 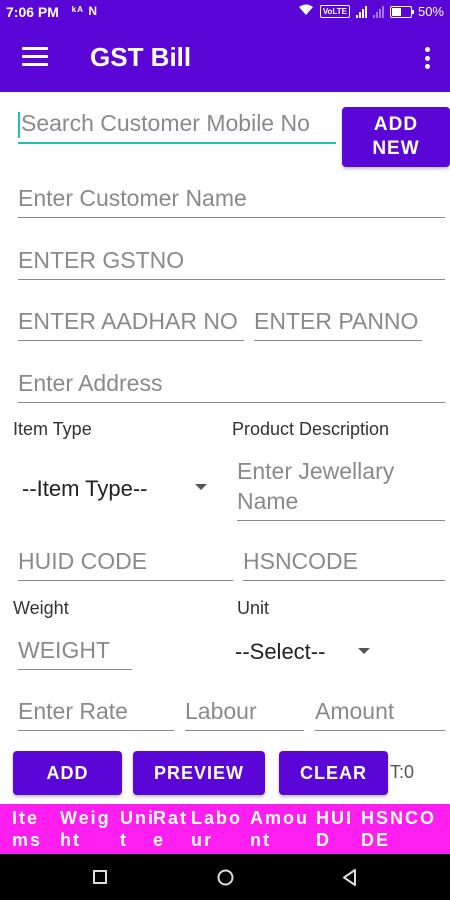 I want to click on app-bar: GST Bill, so click(x=225, y=58).